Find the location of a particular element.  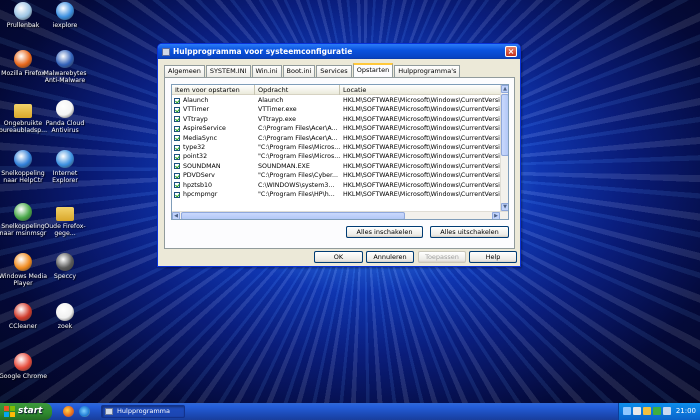

folder-icon is located at coordinates (65, 214).